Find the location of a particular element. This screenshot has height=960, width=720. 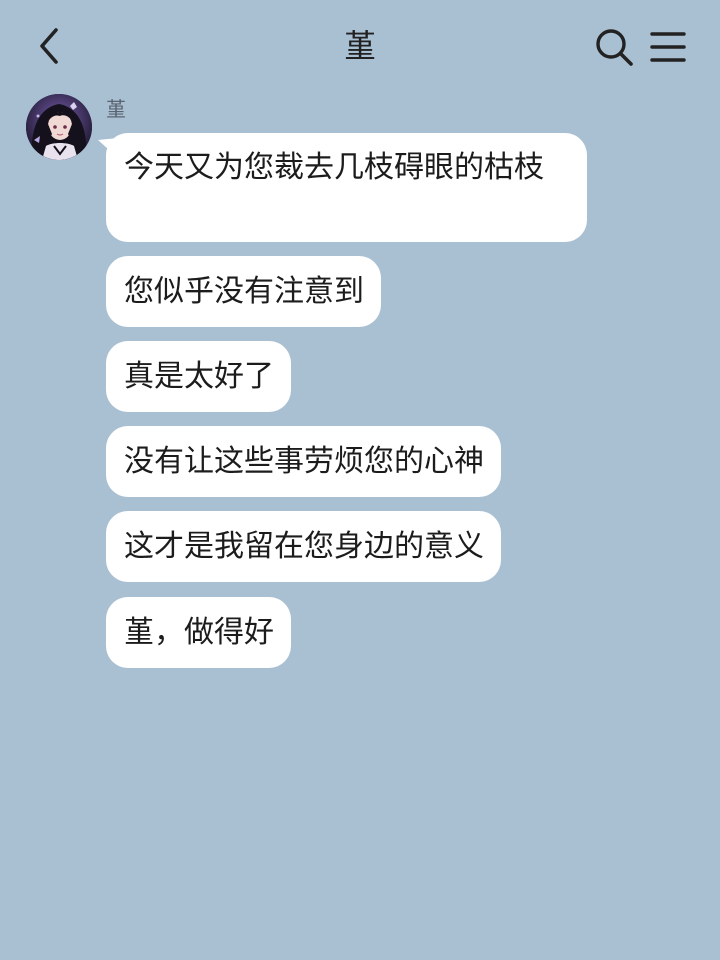

message-bubble: 今天又为您裁去几枝碍眼的枯枝 is located at coordinates (346, 187).